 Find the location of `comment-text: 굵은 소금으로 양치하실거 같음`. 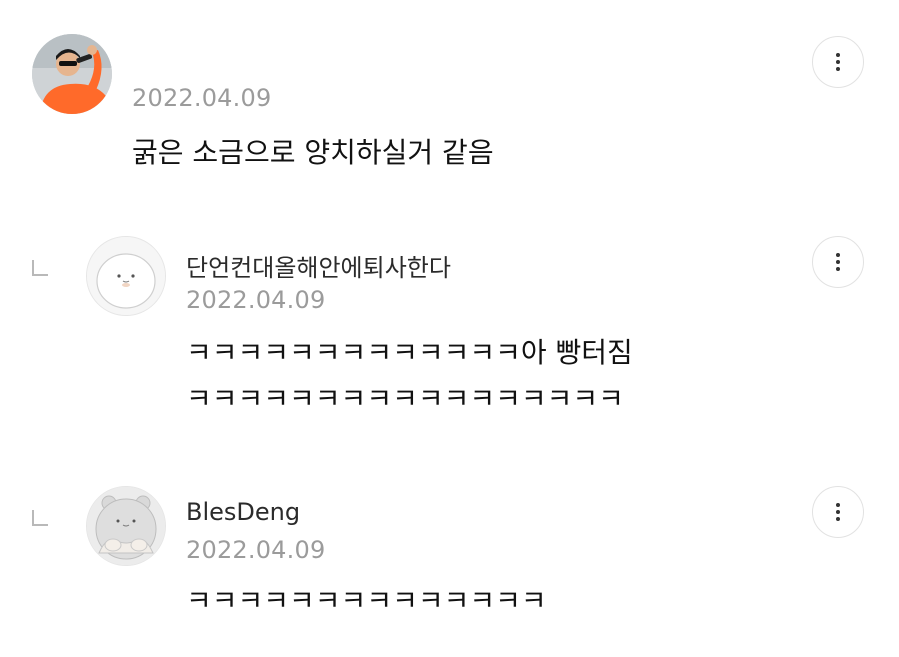

comment-text: 굵은 소금으로 양치하실거 같음 is located at coordinates (313, 153).